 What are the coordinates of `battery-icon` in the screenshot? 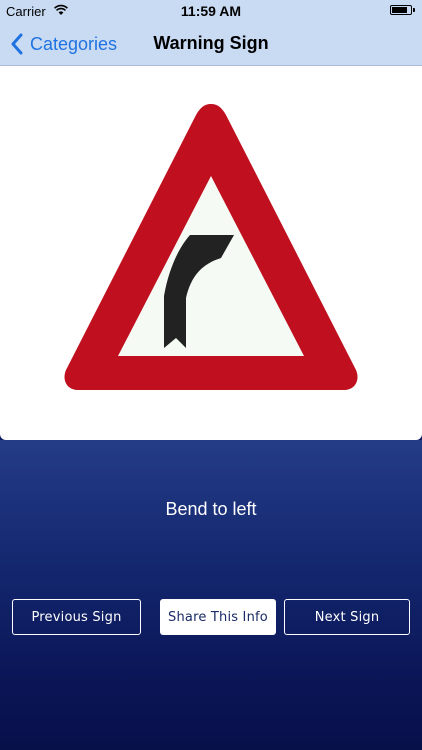 It's located at (402, 10).